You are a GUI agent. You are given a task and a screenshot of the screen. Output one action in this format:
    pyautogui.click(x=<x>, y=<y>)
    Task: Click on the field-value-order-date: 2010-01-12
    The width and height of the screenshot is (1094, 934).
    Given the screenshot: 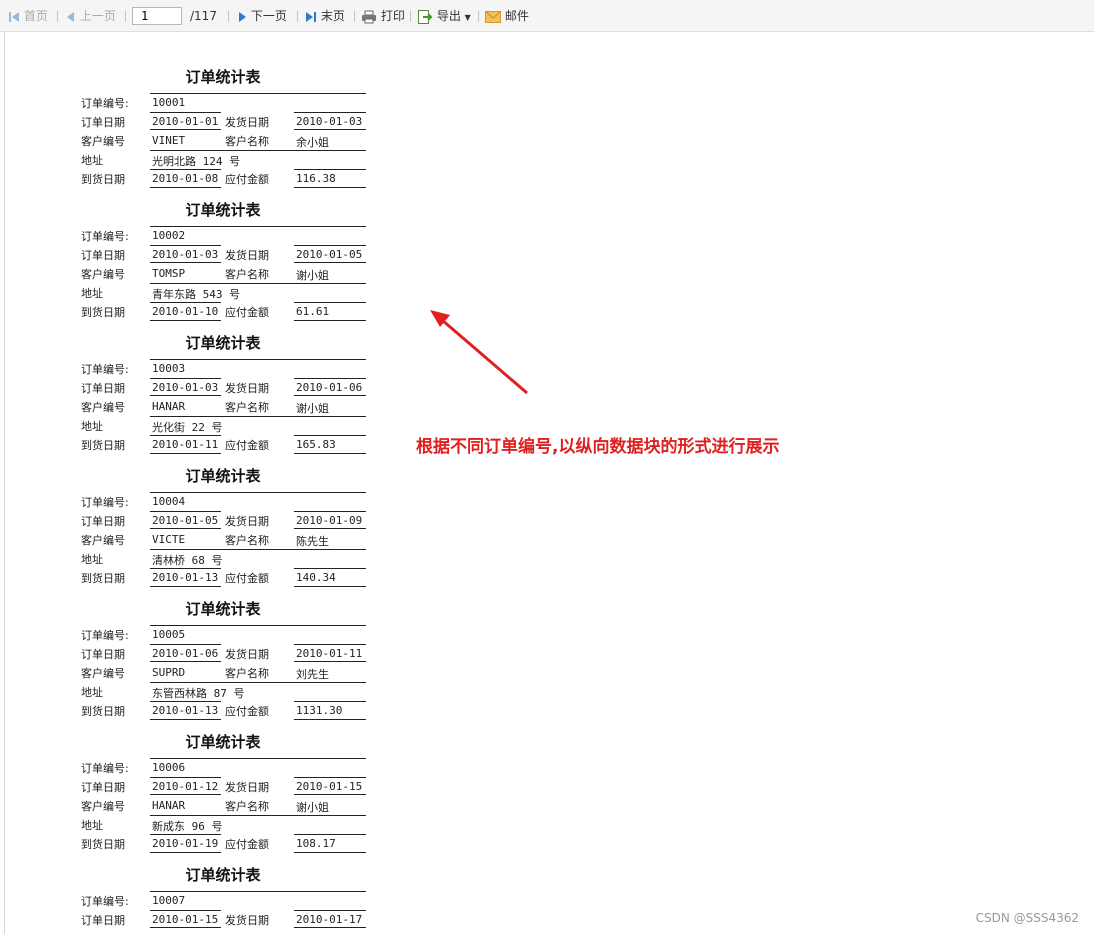 What is the action you would take?
    pyautogui.click(x=185, y=786)
    